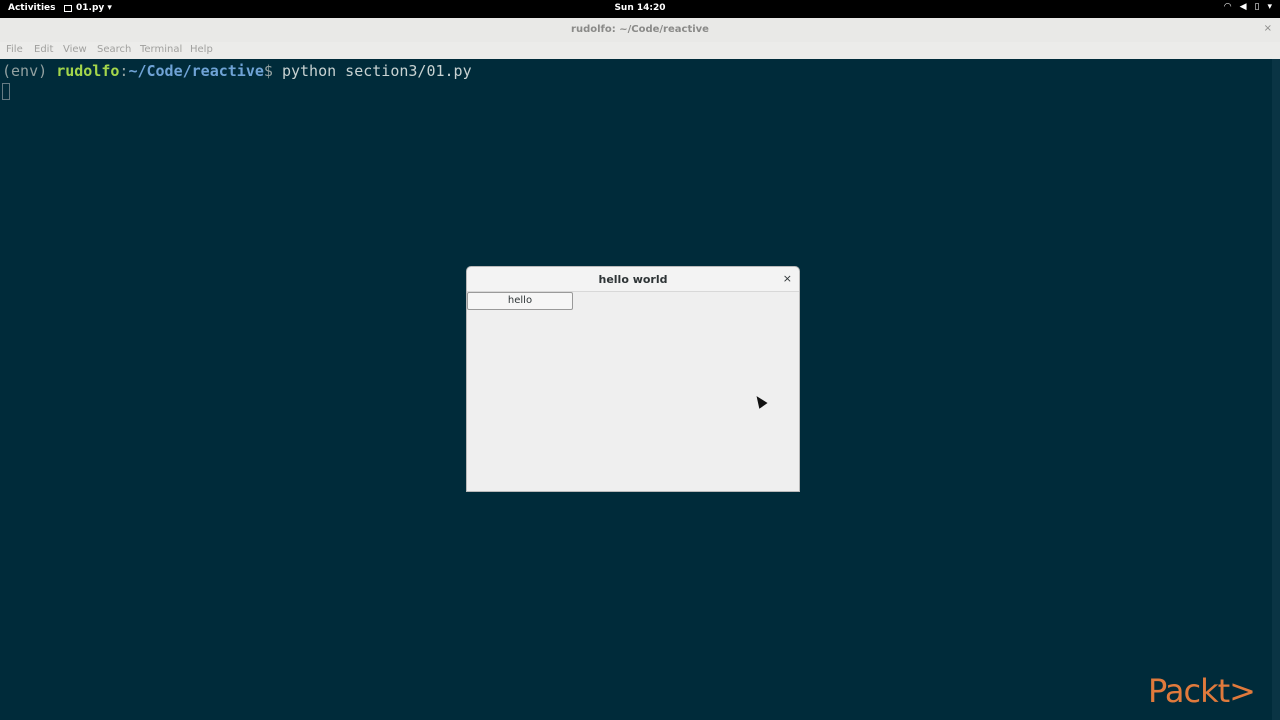 The width and height of the screenshot is (1280, 720). Describe the element at coordinates (201, 49) in the screenshot. I see `menu-help: Help` at that location.